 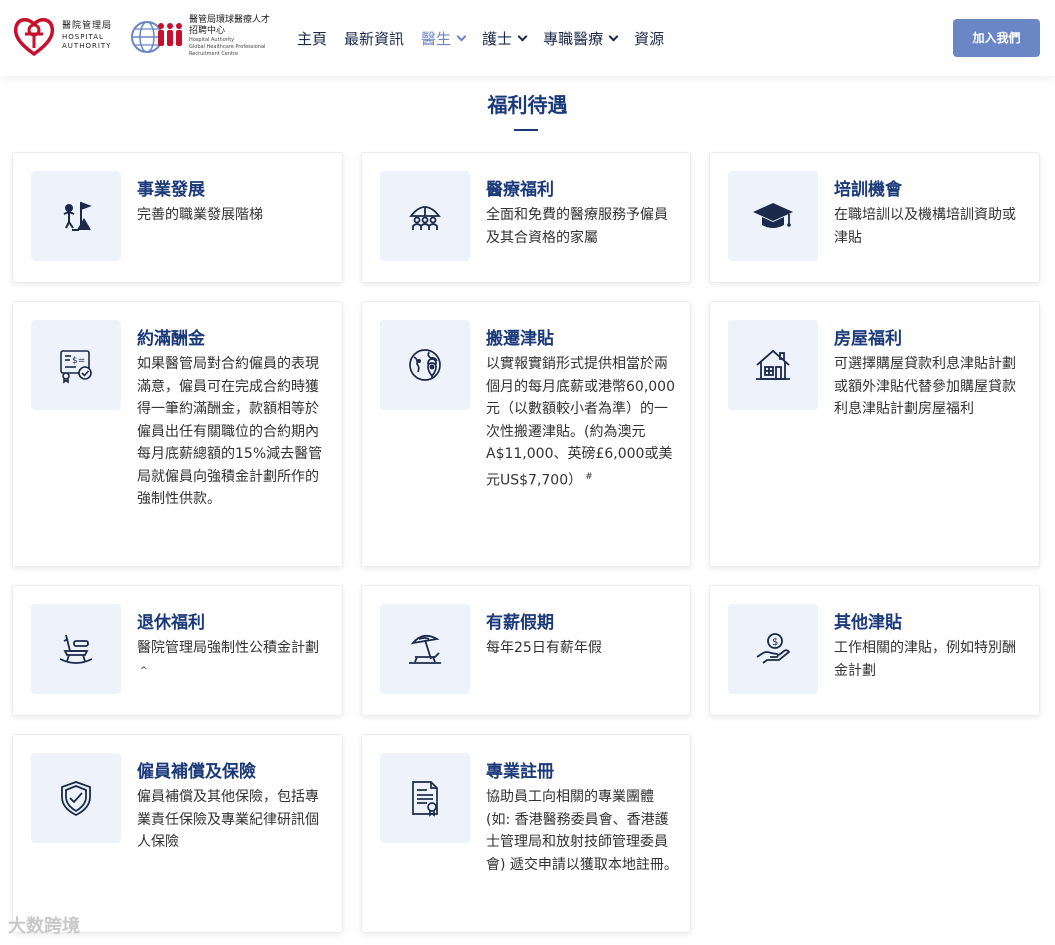 What do you see at coordinates (214, 54) in the screenshot?
I see `logo-rc-en3: Recruitment Centre` at bounding box center [214, 54].